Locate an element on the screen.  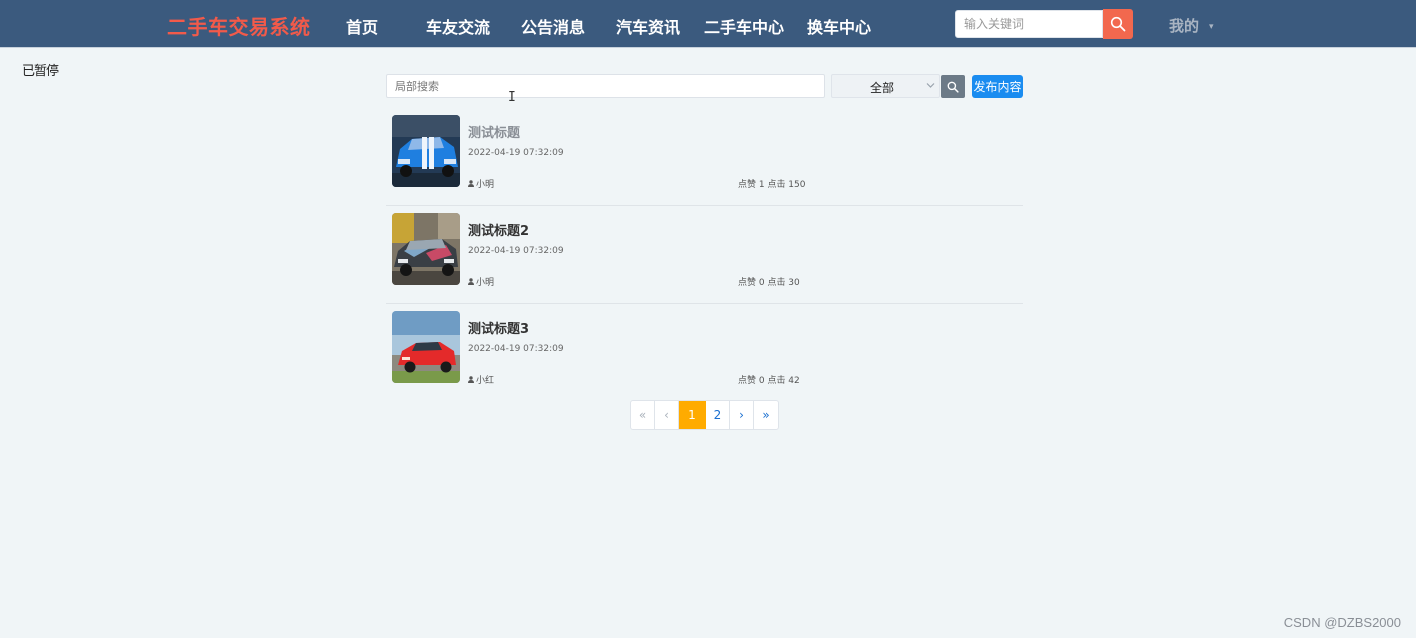
post-title: 测试标题 is located at coordinates (494, 131).